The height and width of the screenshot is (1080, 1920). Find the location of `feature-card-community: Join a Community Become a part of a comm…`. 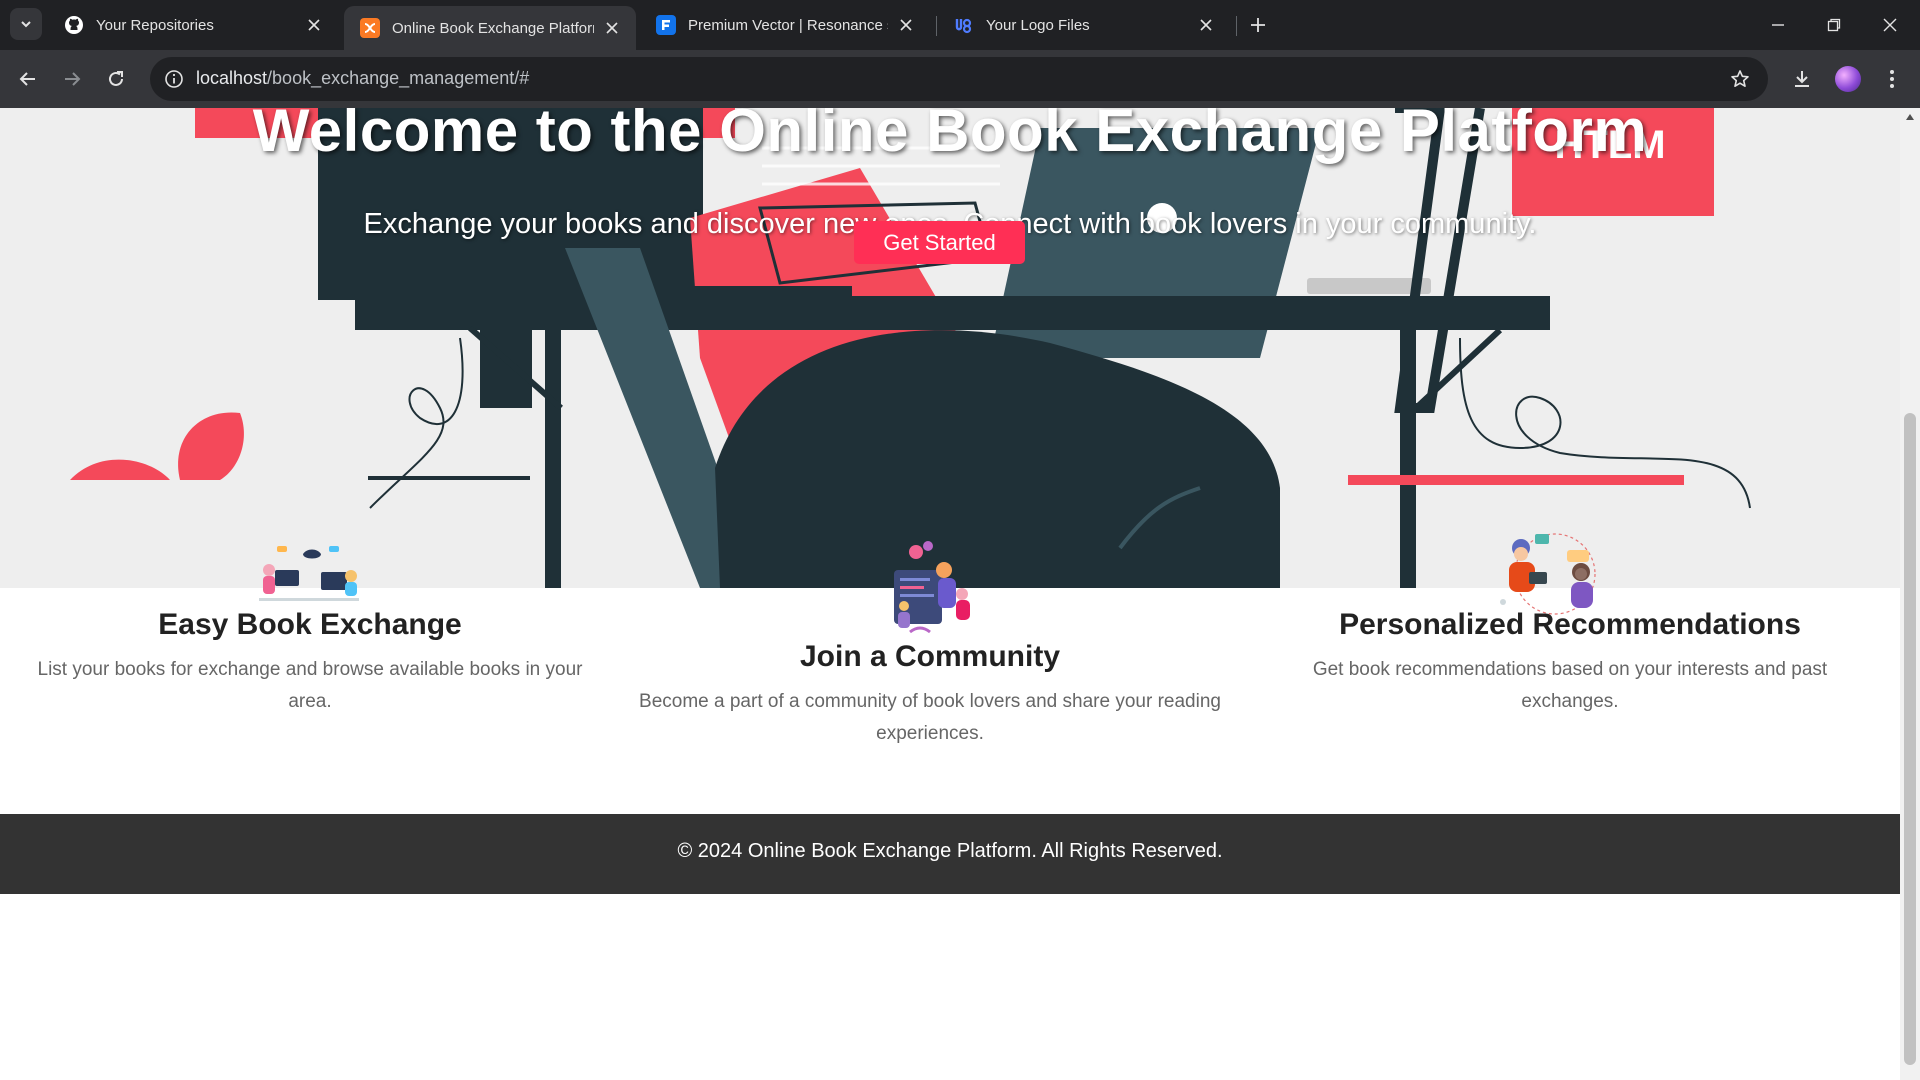

feature-card-community: Join a Community Become a part of a comm… is located at coordinates (930, 647).